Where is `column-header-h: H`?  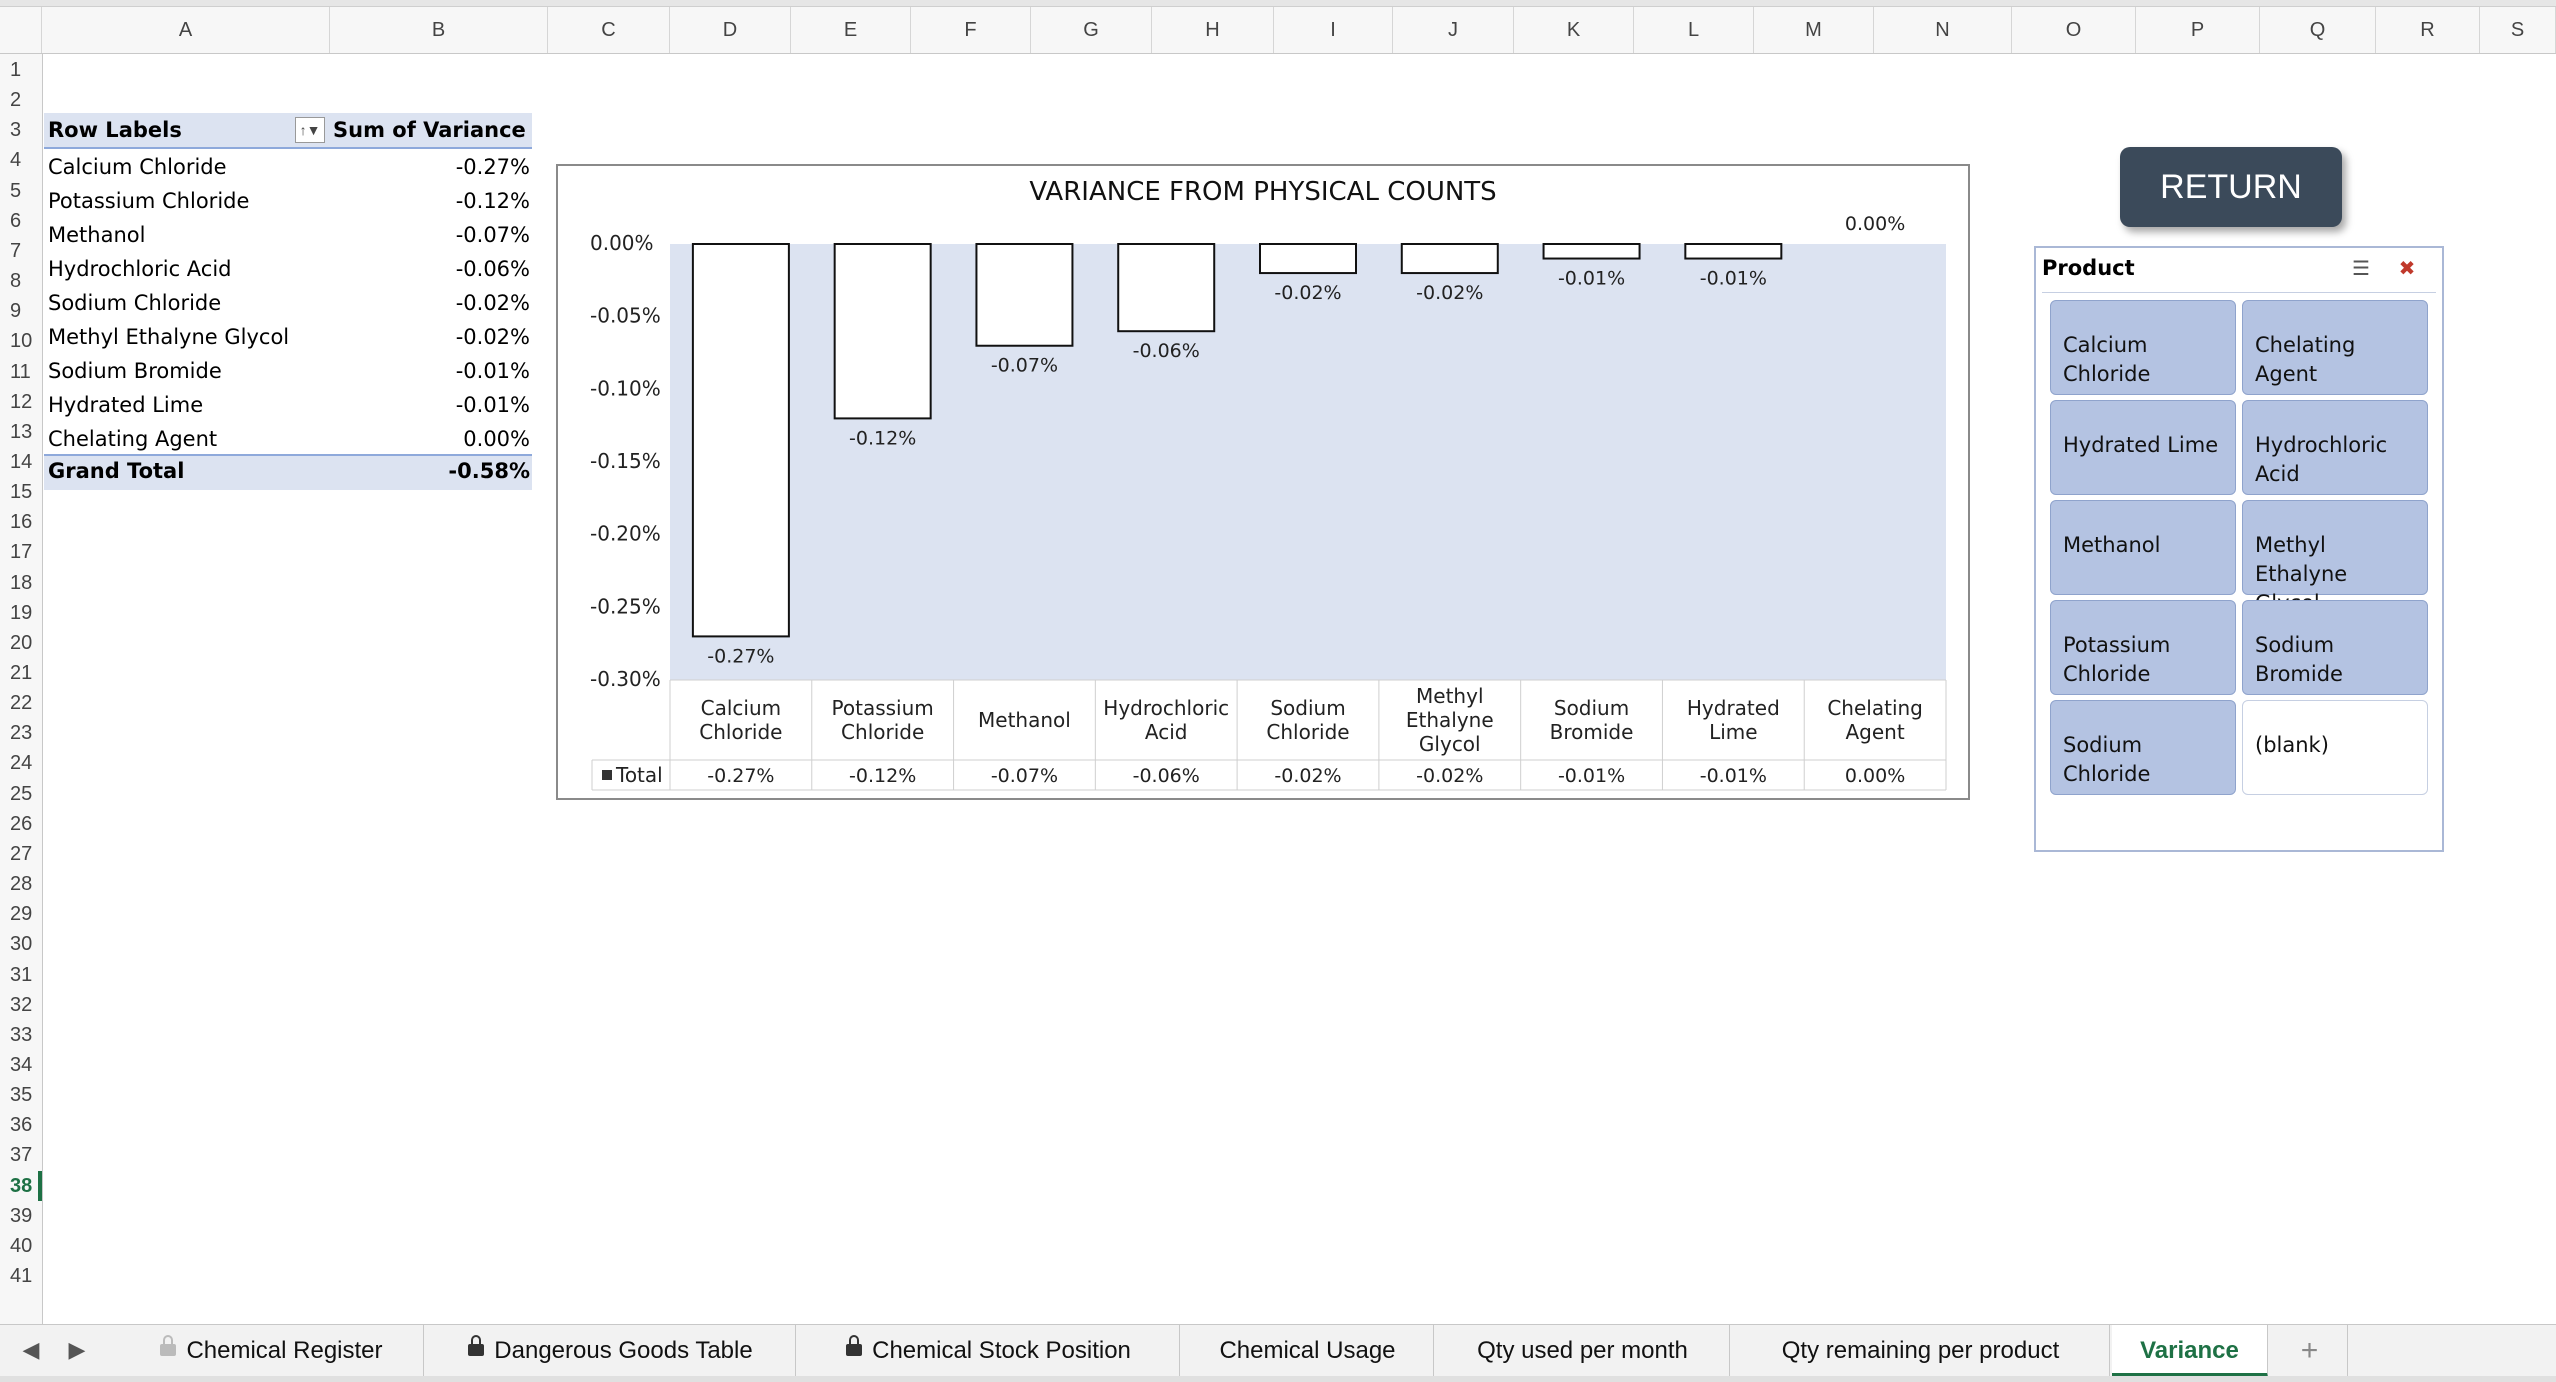
column-header-h: H is located at coordinates (1213, 30).